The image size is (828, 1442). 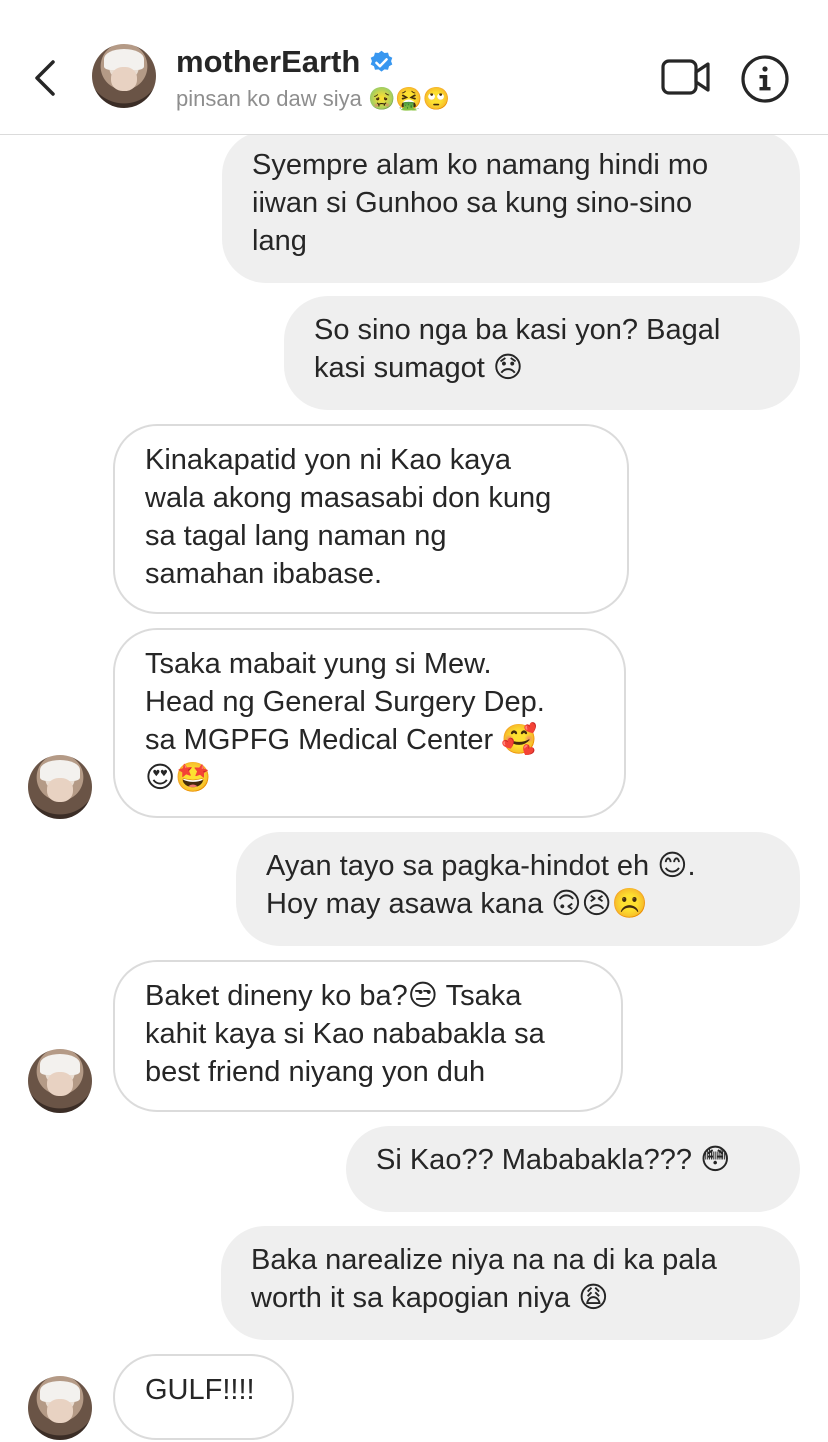 I want to click on contact-title-row: motherEarth, so click(x=285, y=62).